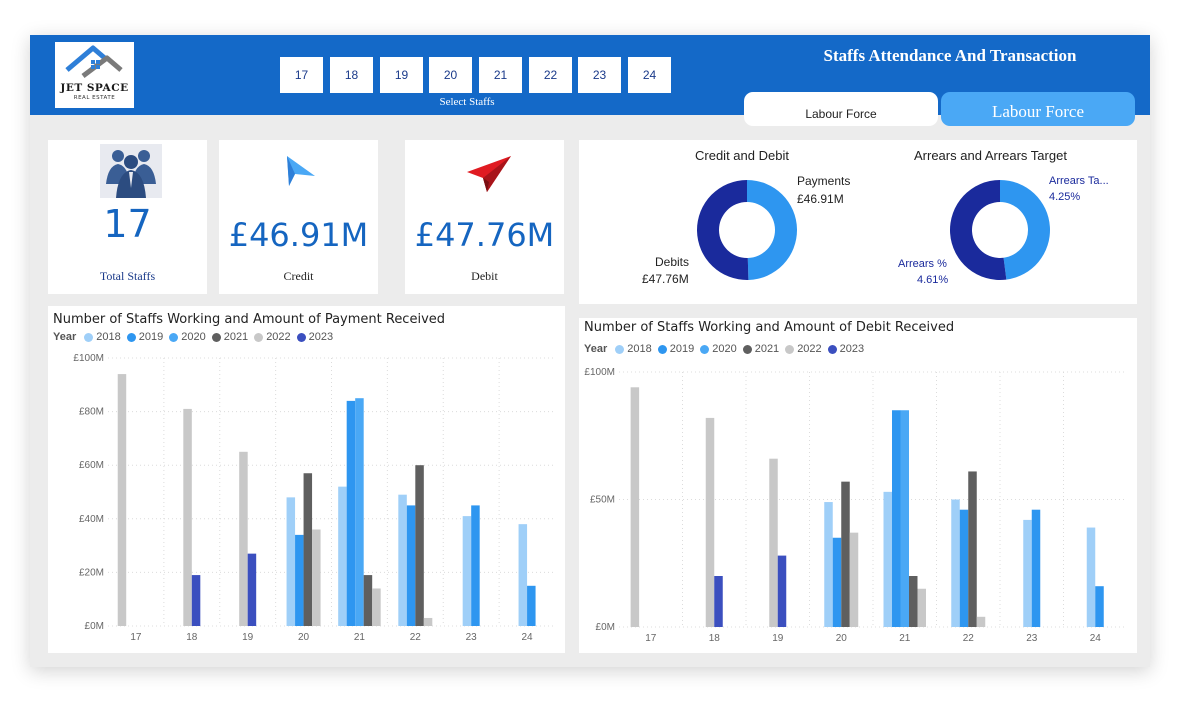  I want to click on paper-plane-blue-icon, so click(301, 171).